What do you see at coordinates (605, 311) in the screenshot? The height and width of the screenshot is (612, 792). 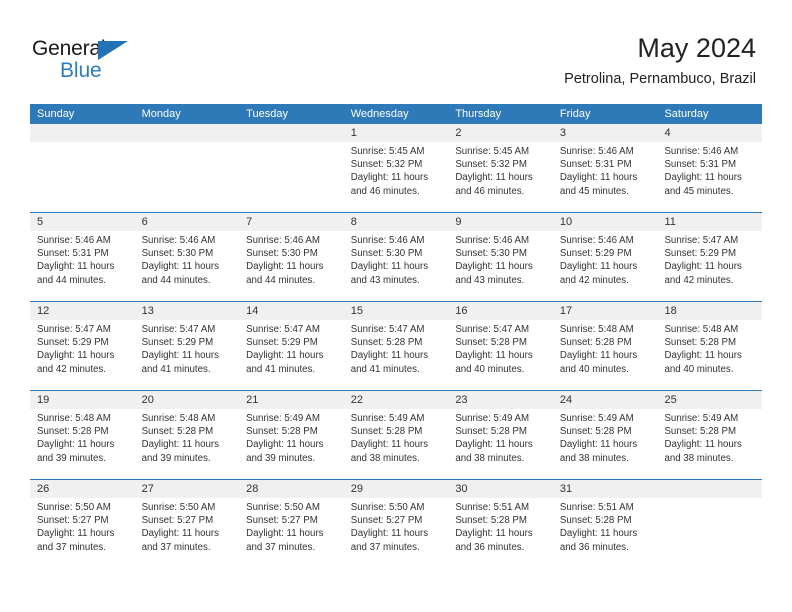 I see `day-number: 17` at bounding box center [605, 311].